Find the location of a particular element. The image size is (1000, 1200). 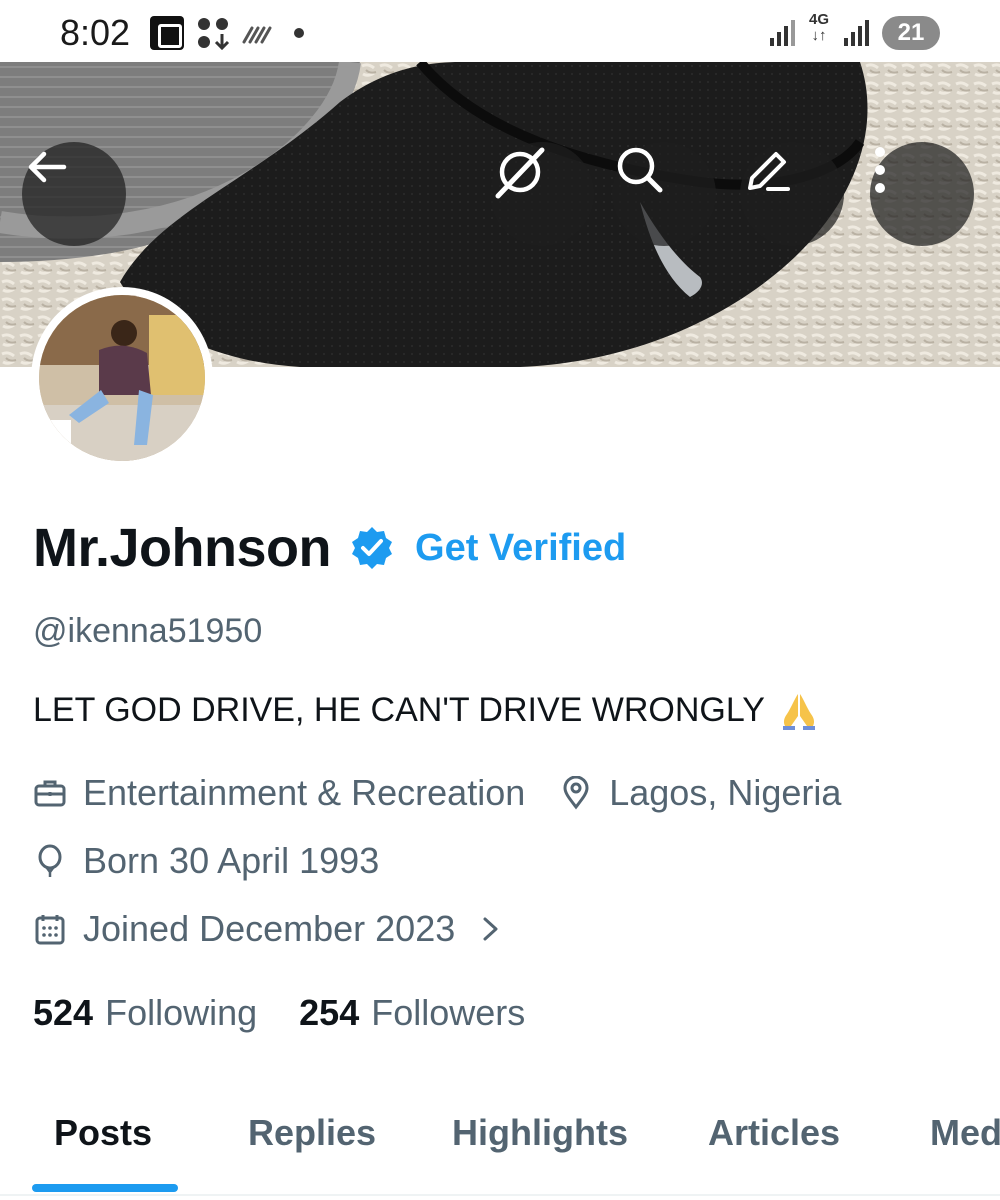

signal-icon is located at coordinates (782, 33).